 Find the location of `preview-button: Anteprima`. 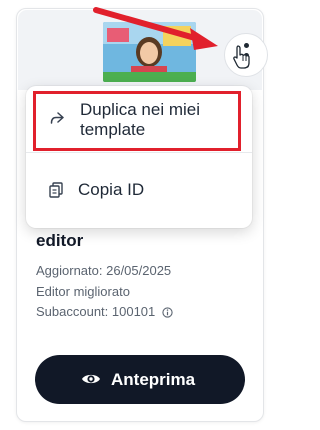

preview-button: Anteprima is located at coordinates (140, 379).